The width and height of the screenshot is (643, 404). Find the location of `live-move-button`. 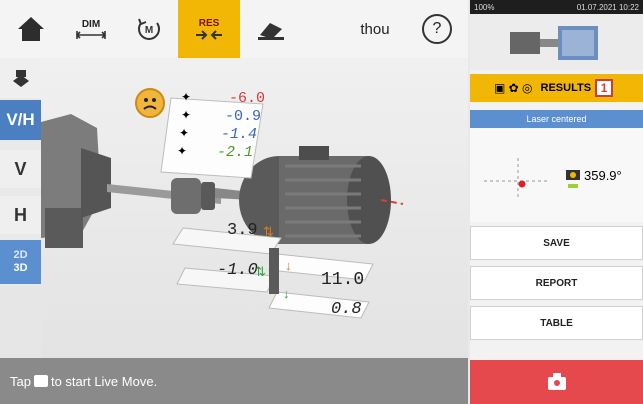

live-move-button is located at coordinates (556, 382).